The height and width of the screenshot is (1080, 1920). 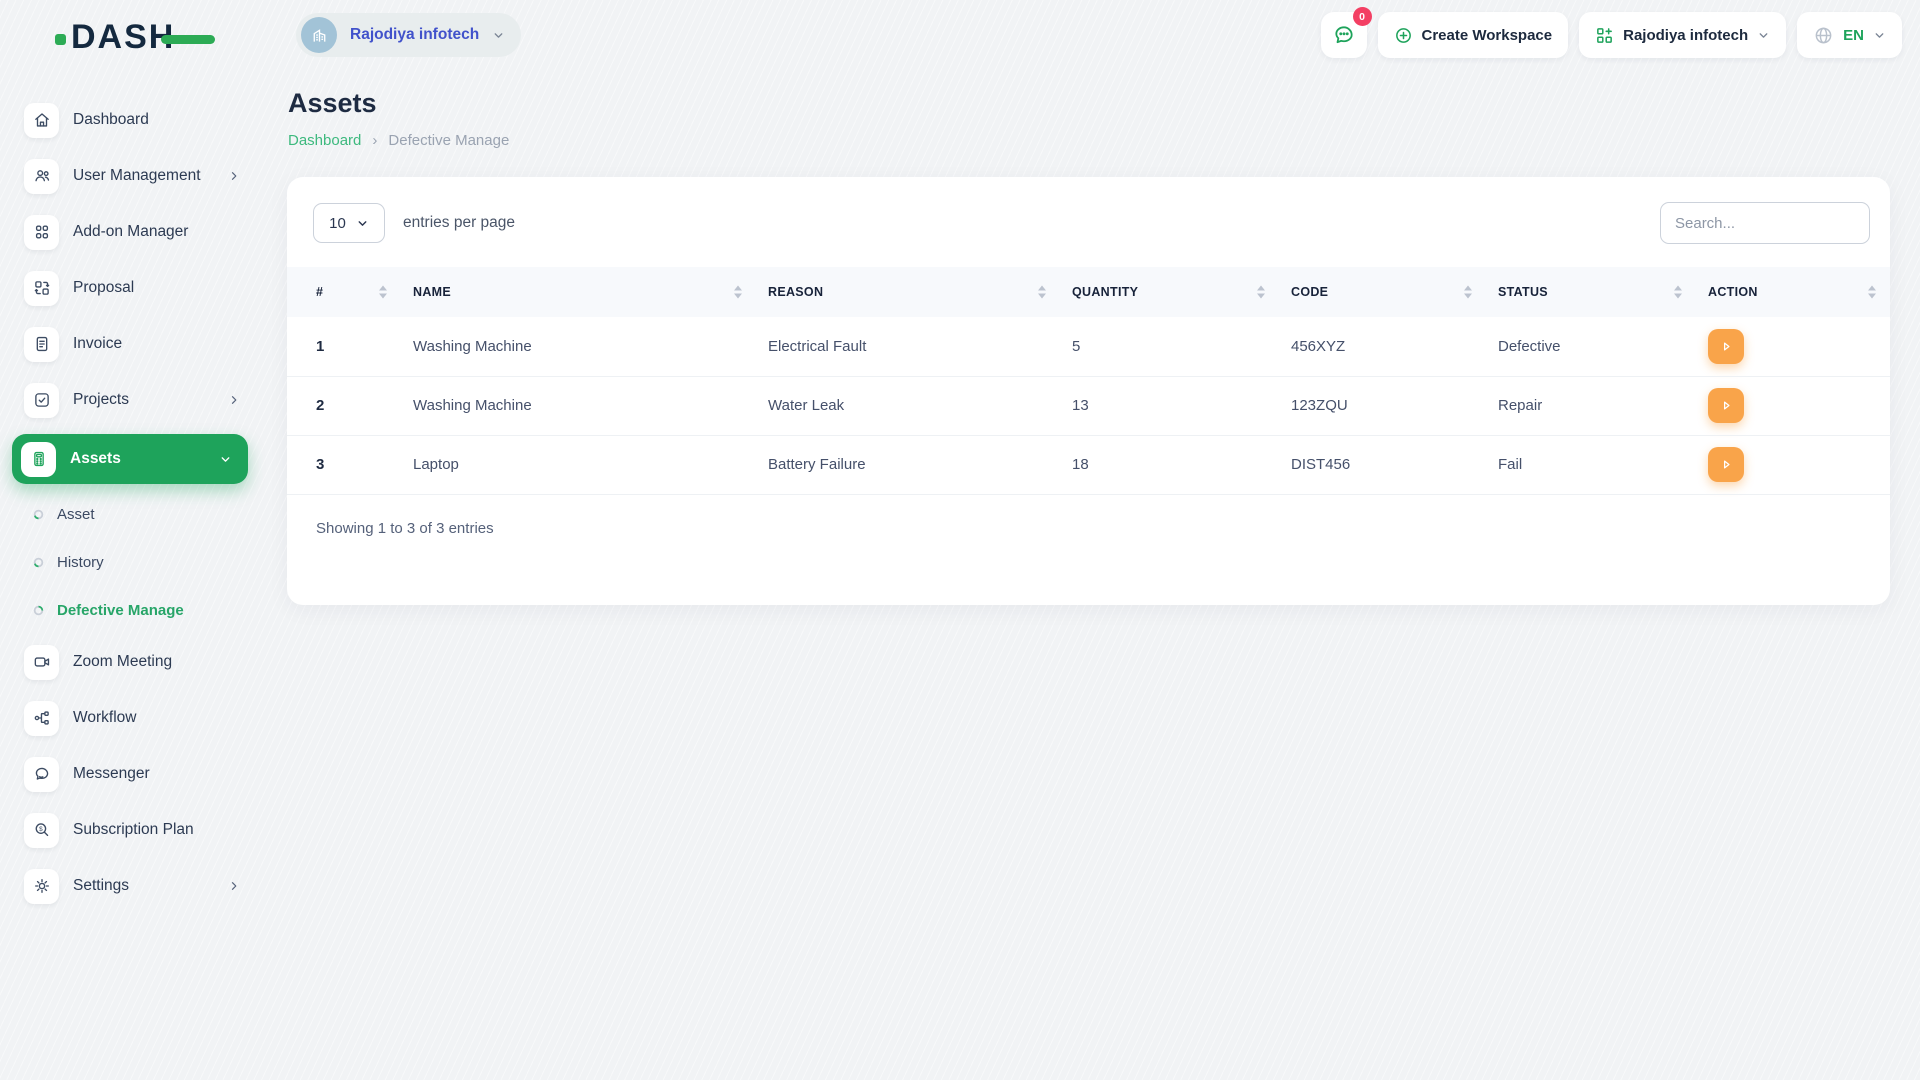 I want to click on sidebar-item-label: Subscription Plan, so click(x=133, y=829).